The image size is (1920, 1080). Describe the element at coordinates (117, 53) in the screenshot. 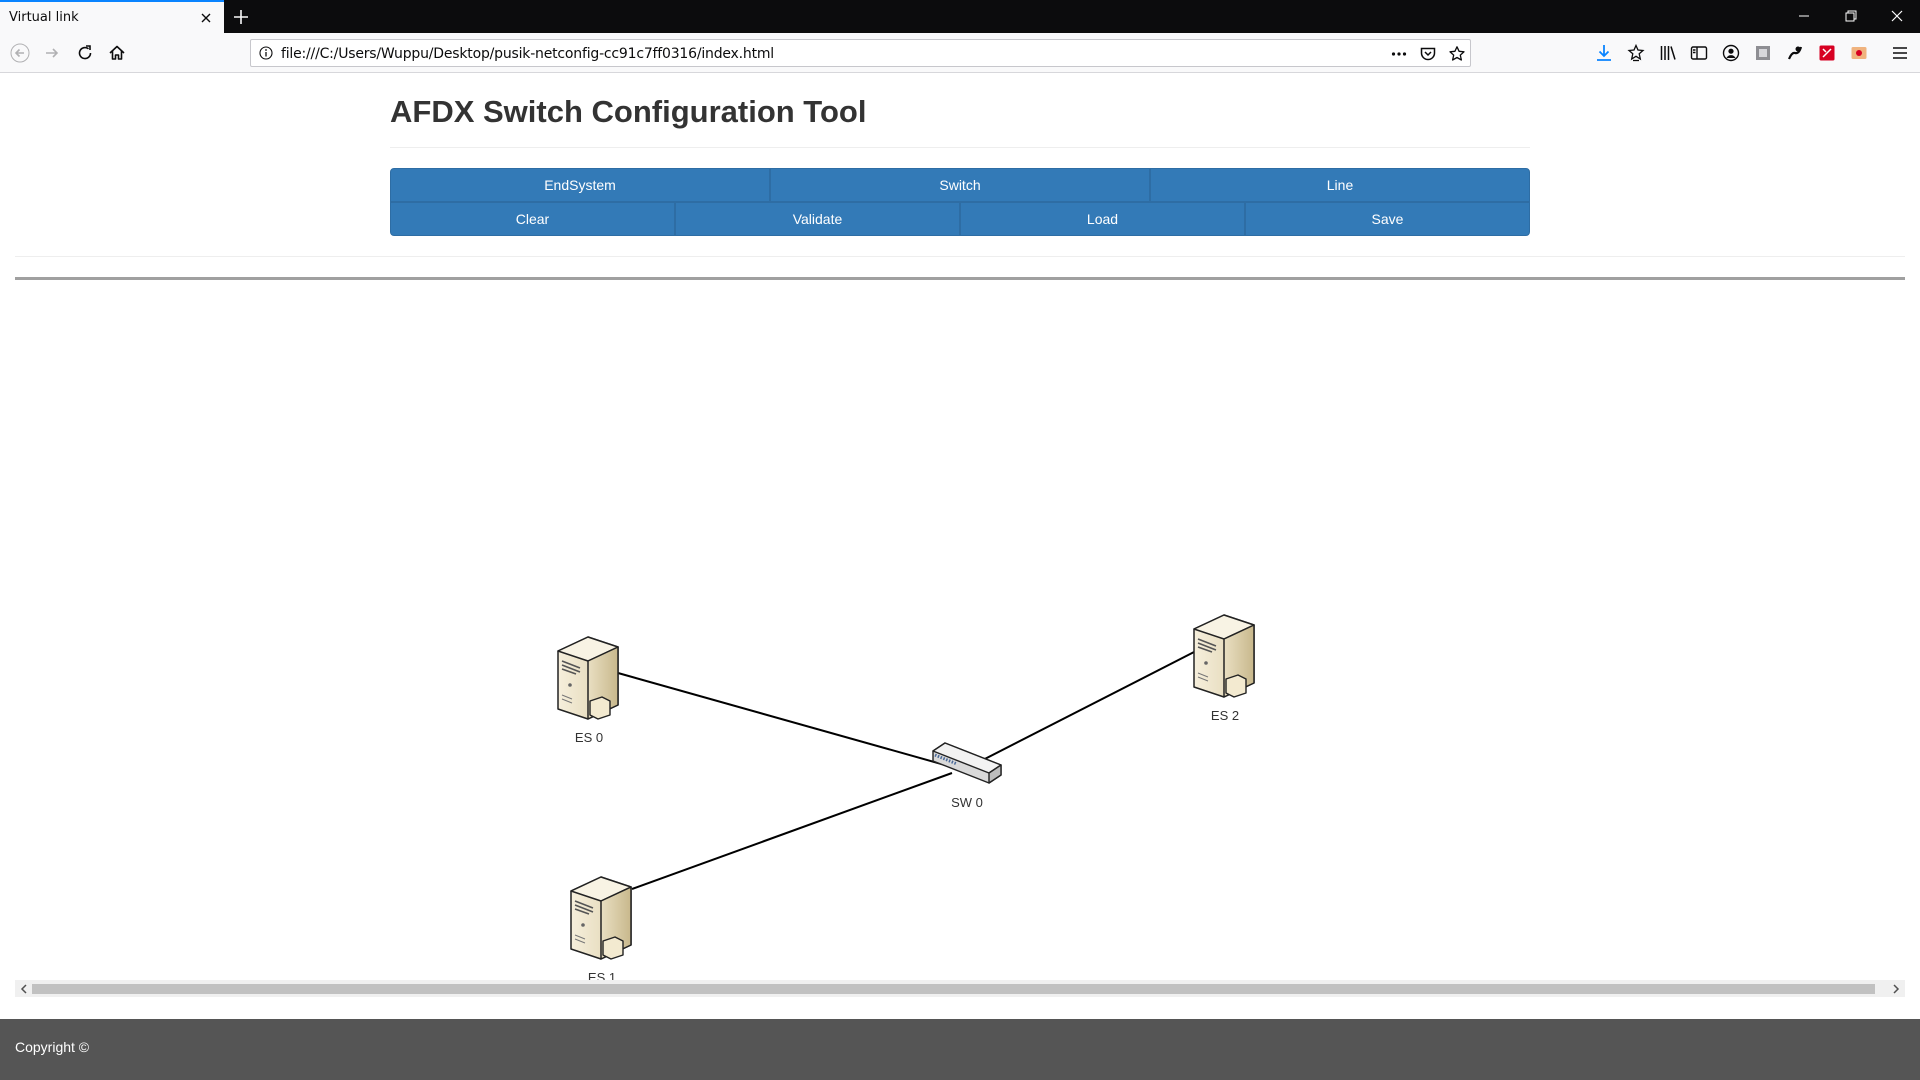

I see `home-icon` at that location.